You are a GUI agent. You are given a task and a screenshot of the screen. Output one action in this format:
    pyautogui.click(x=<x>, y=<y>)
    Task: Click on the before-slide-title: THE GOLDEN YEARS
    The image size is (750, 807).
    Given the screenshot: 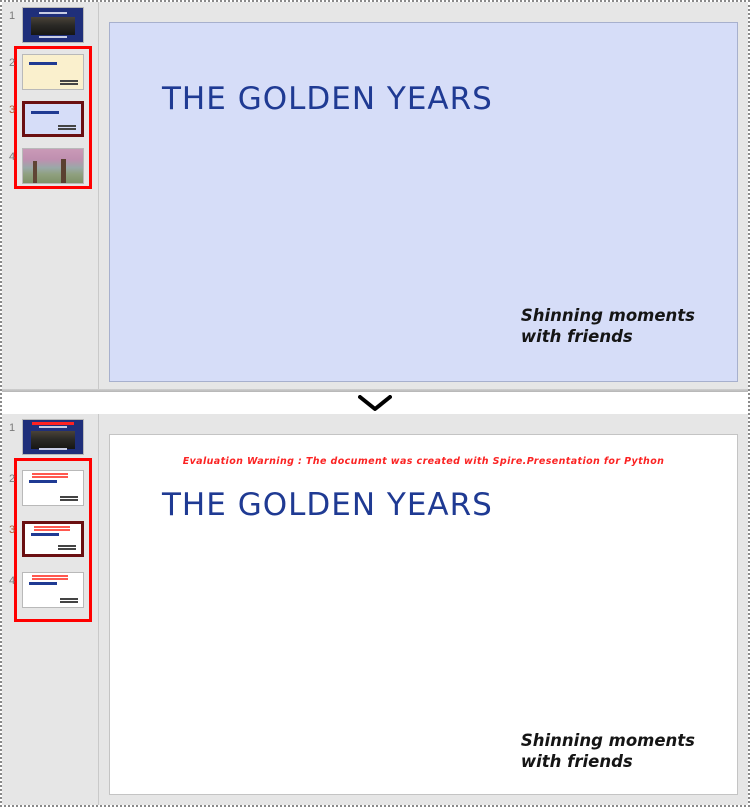 What is the action you would take?
    pyautogui.click(x=327, y=99)
    